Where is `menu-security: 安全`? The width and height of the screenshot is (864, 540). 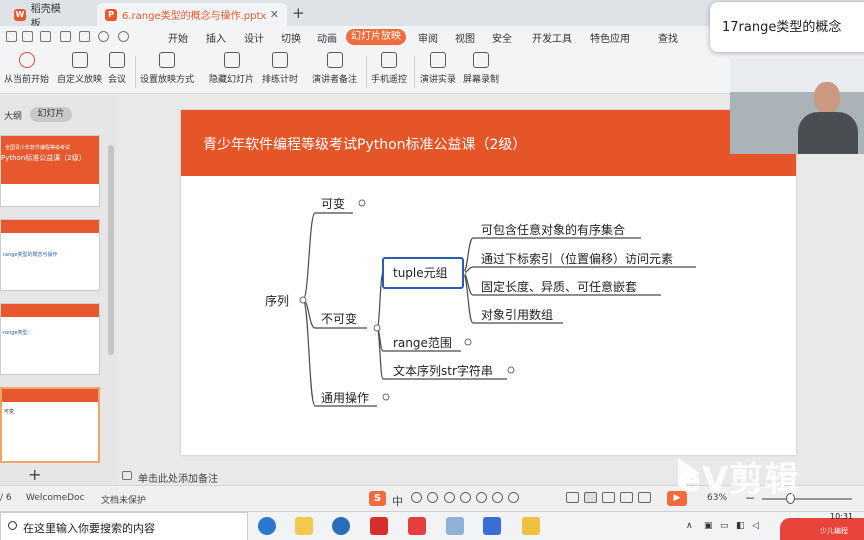
menu-security: 安全 is located at coordinates (502, 37).